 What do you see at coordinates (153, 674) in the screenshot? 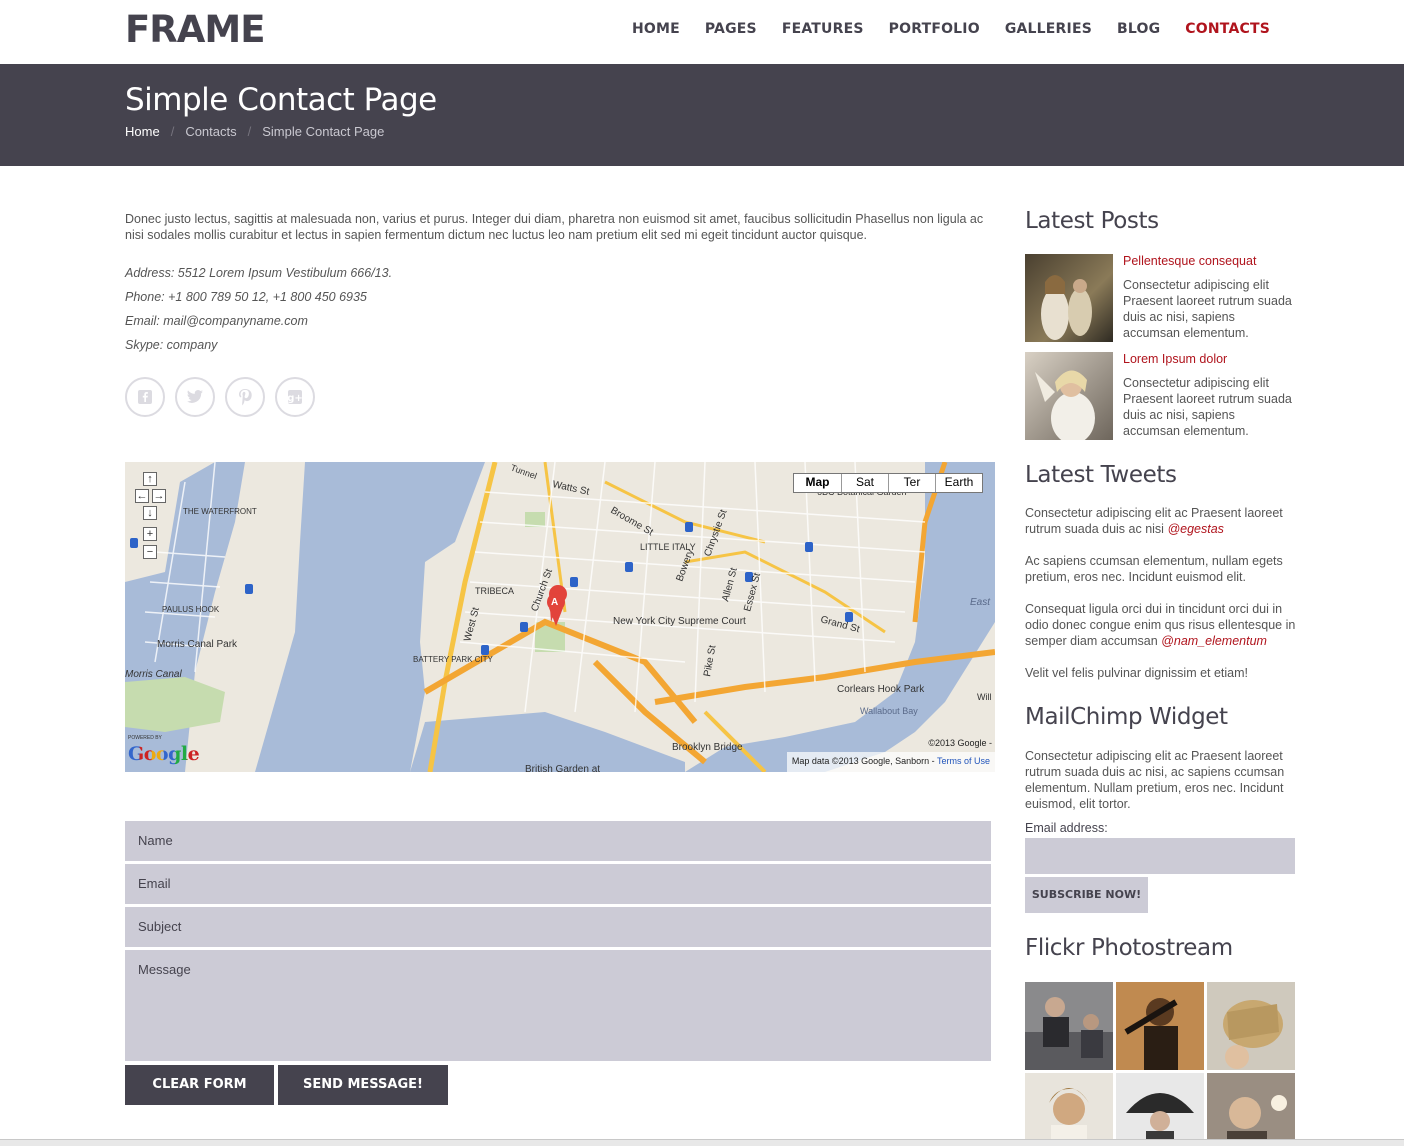
I see `map-label-morris-canal: Morris Canal` at bounding box center [153, 674].